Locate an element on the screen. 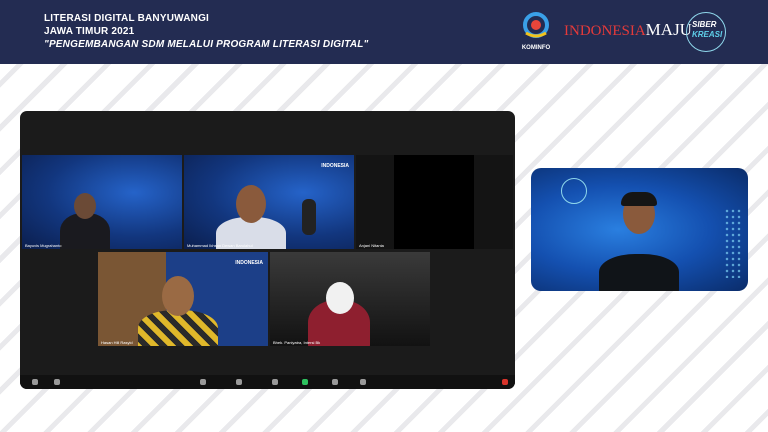 This screenshot has width=768, height=432. decor-dots is located at coordinates (733, 243).